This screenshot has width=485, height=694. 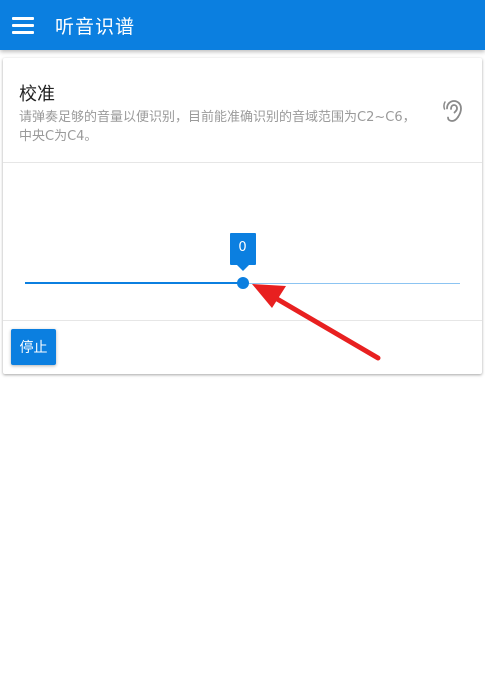 I want to click on card-title: 校准, so click(x=37, y=94).